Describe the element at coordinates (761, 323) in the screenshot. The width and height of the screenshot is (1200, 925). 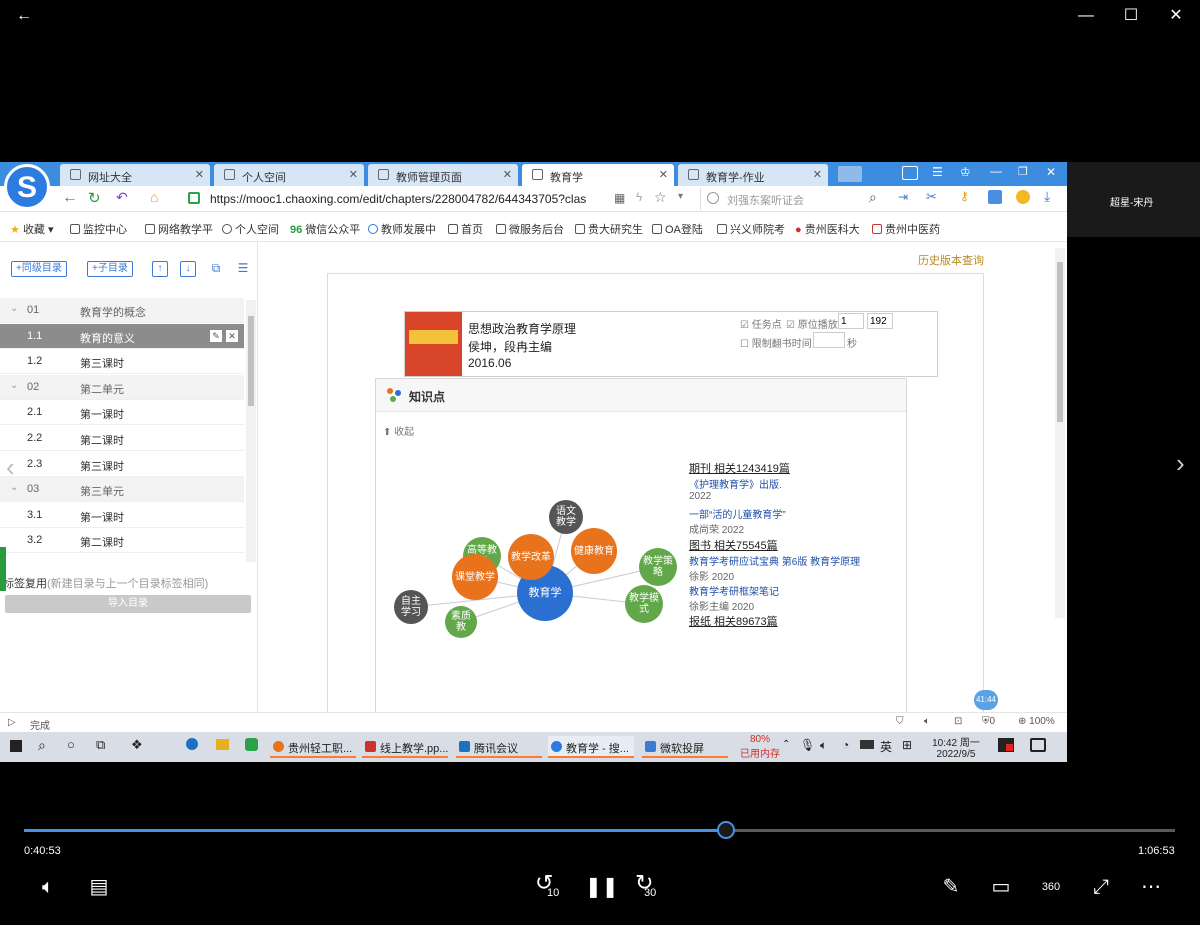
I see `task-point-option: ☑ 任务点` at that location.